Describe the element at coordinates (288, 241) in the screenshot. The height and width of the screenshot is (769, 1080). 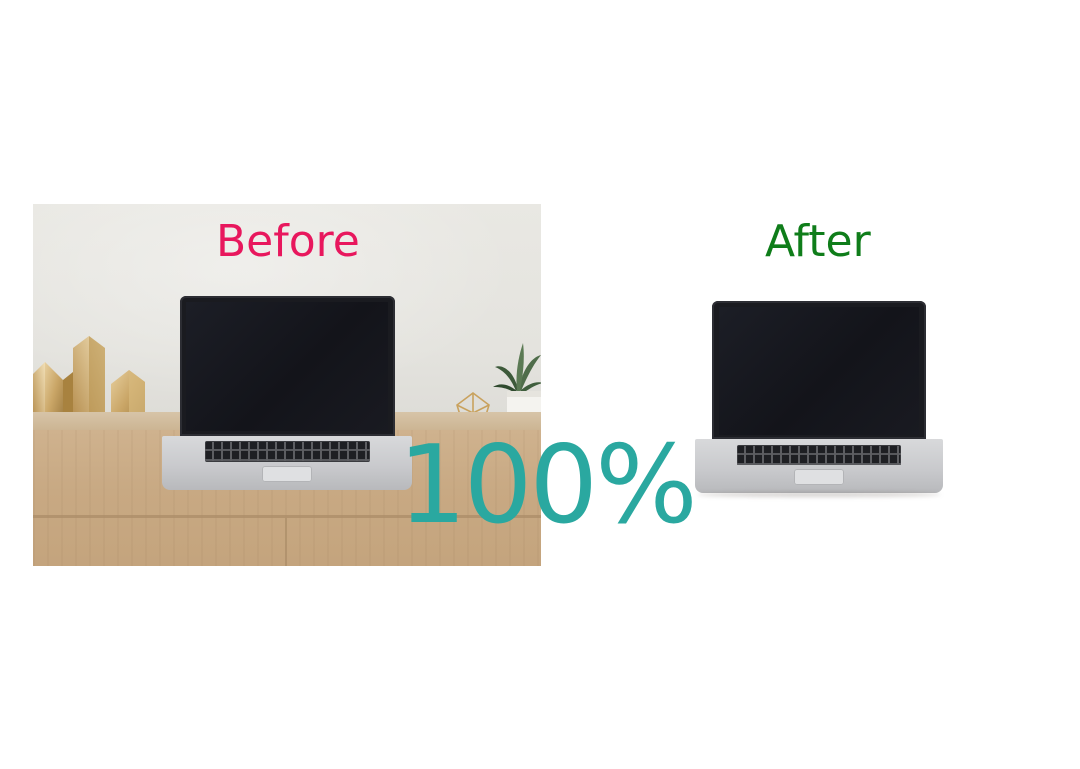
I see `before-label: Before` at that location.